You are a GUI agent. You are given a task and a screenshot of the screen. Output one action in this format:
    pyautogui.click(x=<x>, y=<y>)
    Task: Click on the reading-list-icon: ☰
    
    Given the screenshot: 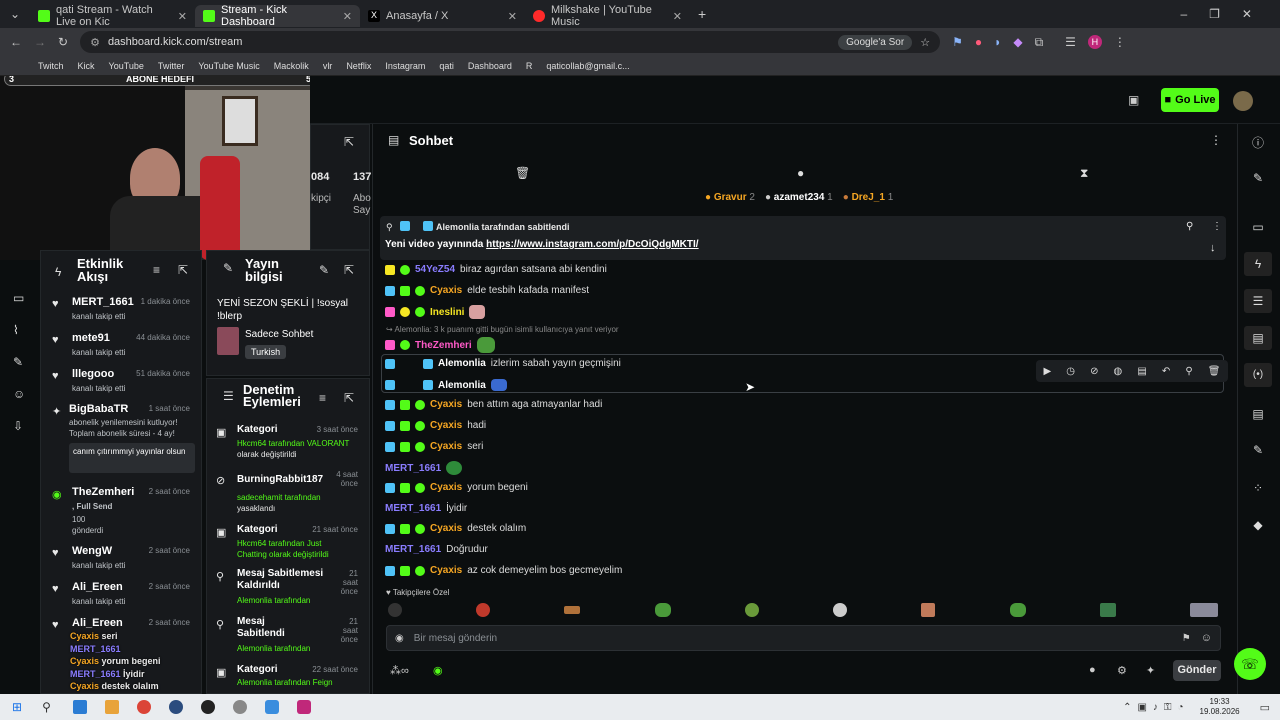 What is the action you would take?
    pyautogui.click(x=1070, y=42)
    